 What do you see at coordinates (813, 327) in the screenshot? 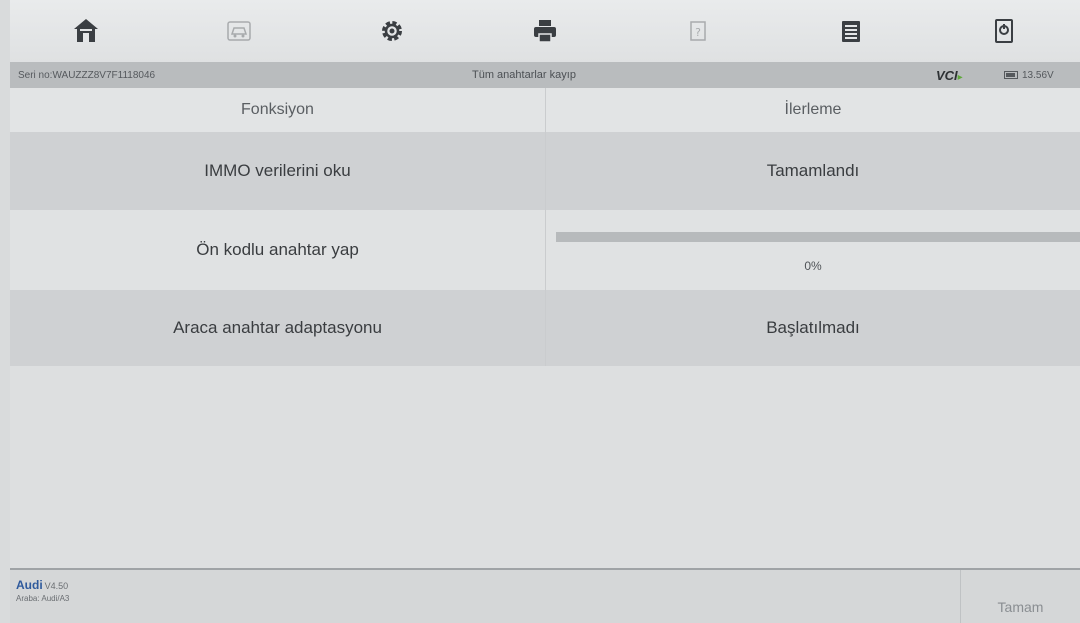
I see `row-status: Başlatılmadı` at bounding box center [813, 327].